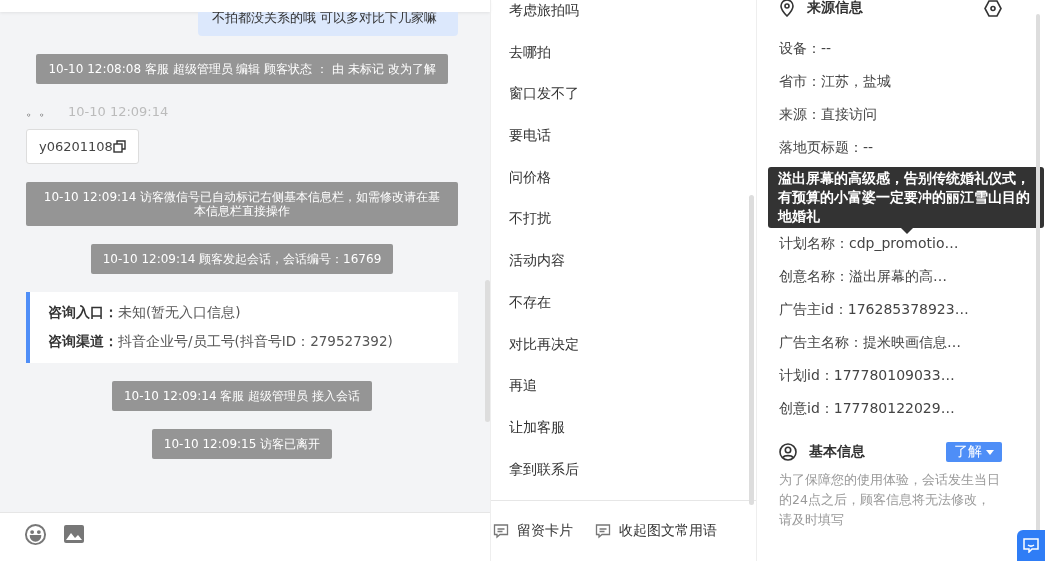 The image size is (1045, 561). What do you see at coordinates (656, 531) in the screenshot?
I see `footer-button: 收起图文常用语` at bounding box center [656, 531].